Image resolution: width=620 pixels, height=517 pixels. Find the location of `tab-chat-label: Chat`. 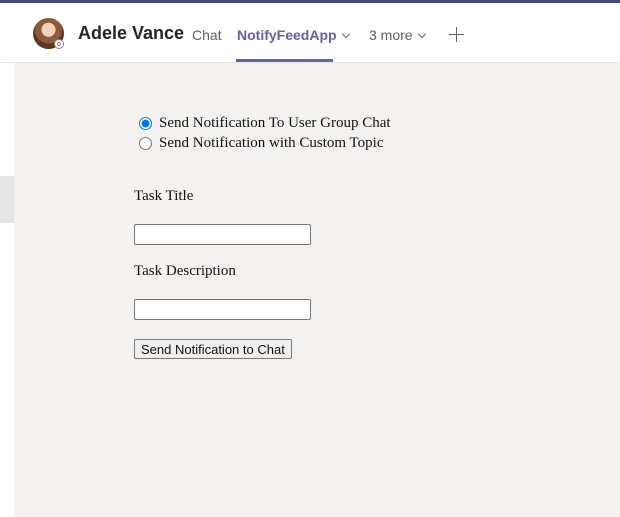

tab-chat-label: Chat is located at coordinates (207, 35).